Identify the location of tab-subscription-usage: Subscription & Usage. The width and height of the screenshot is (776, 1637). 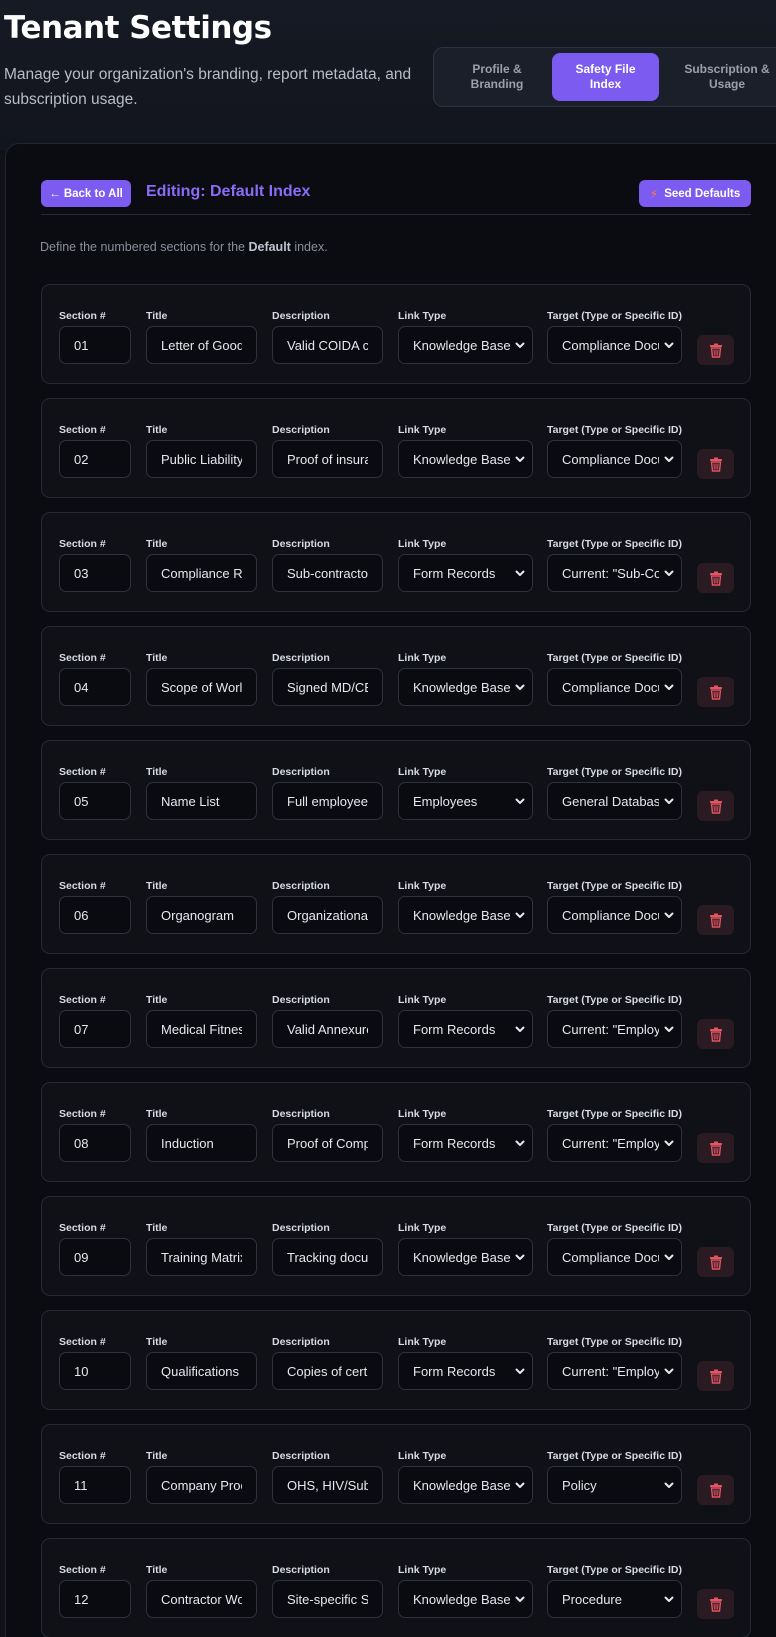
(721, 77).